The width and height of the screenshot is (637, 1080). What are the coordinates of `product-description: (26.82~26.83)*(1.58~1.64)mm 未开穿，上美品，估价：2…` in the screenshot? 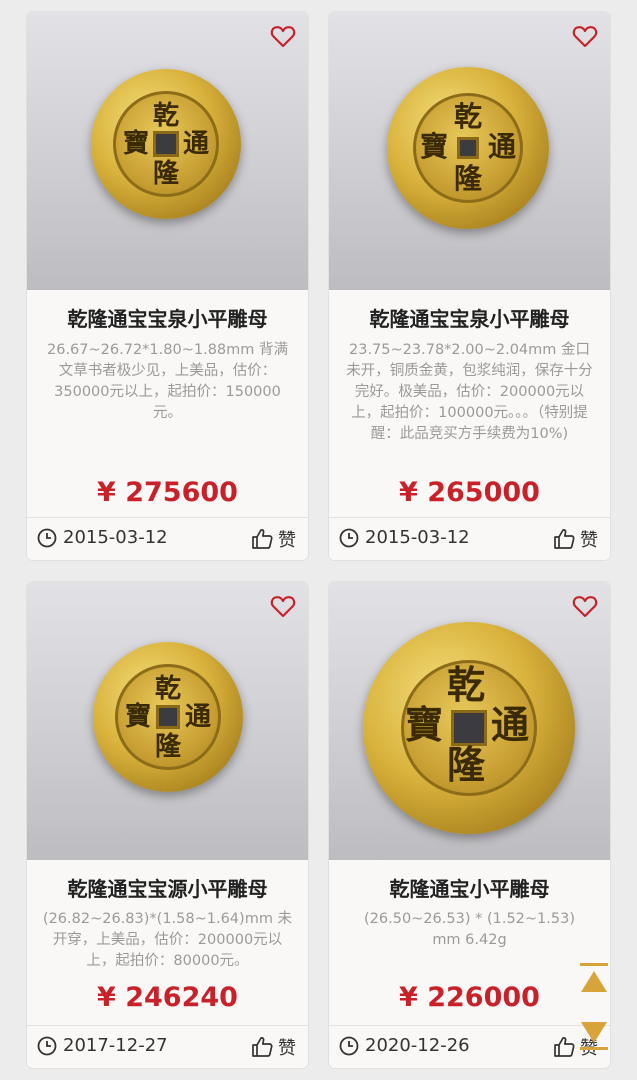 It's located at (167, 940).